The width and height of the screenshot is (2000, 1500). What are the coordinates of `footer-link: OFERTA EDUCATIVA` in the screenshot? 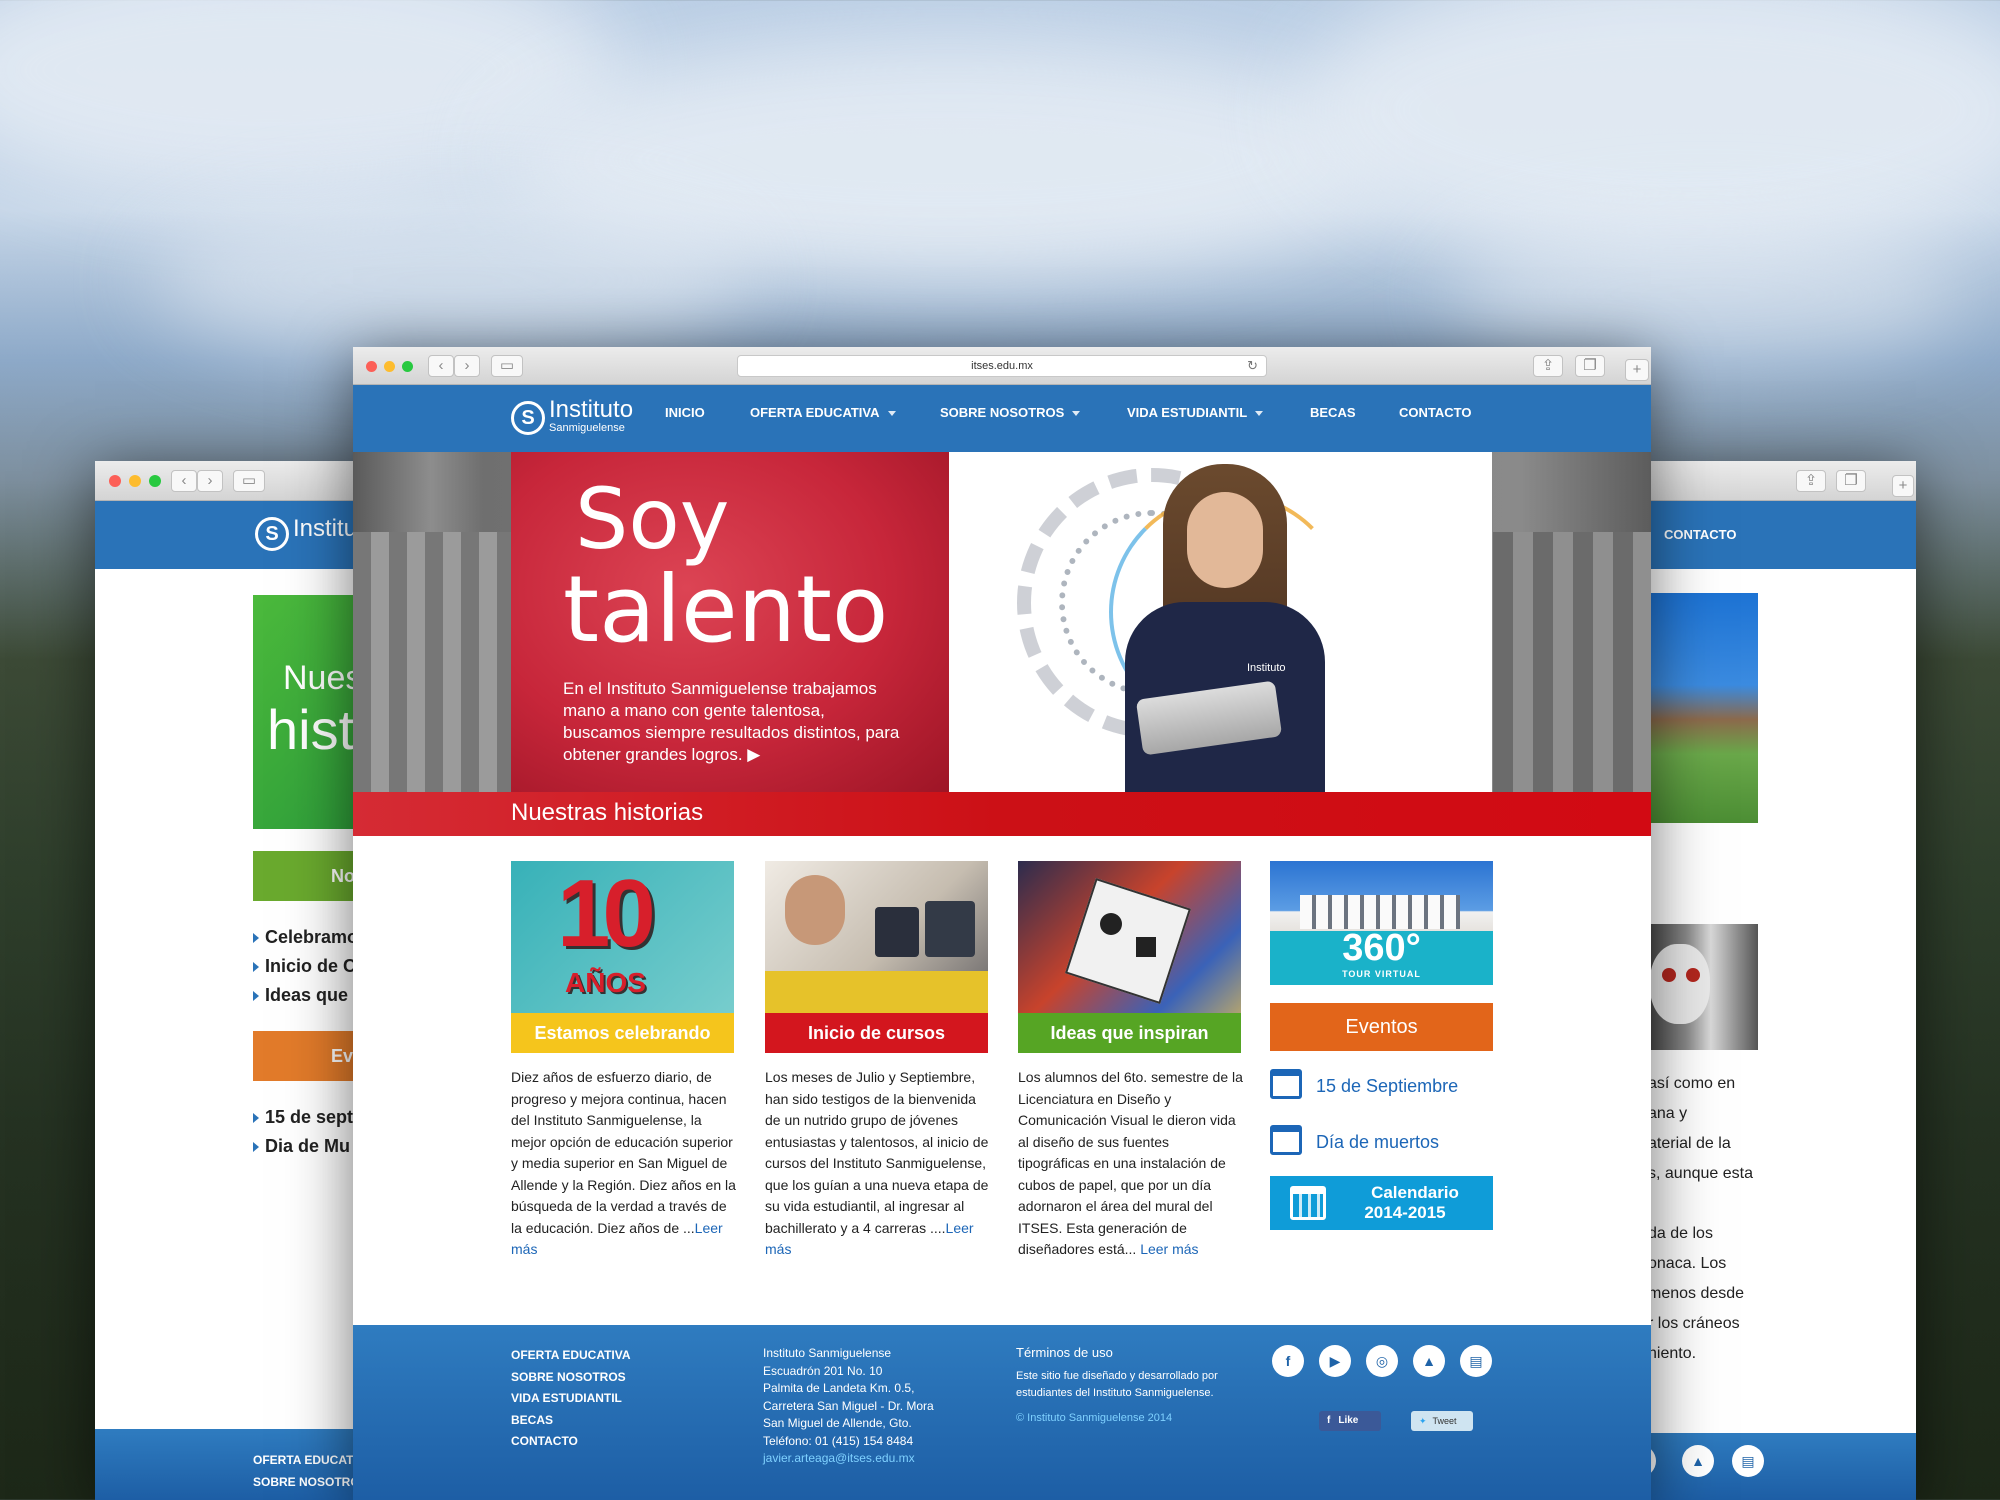 It's located at (571, 1356).